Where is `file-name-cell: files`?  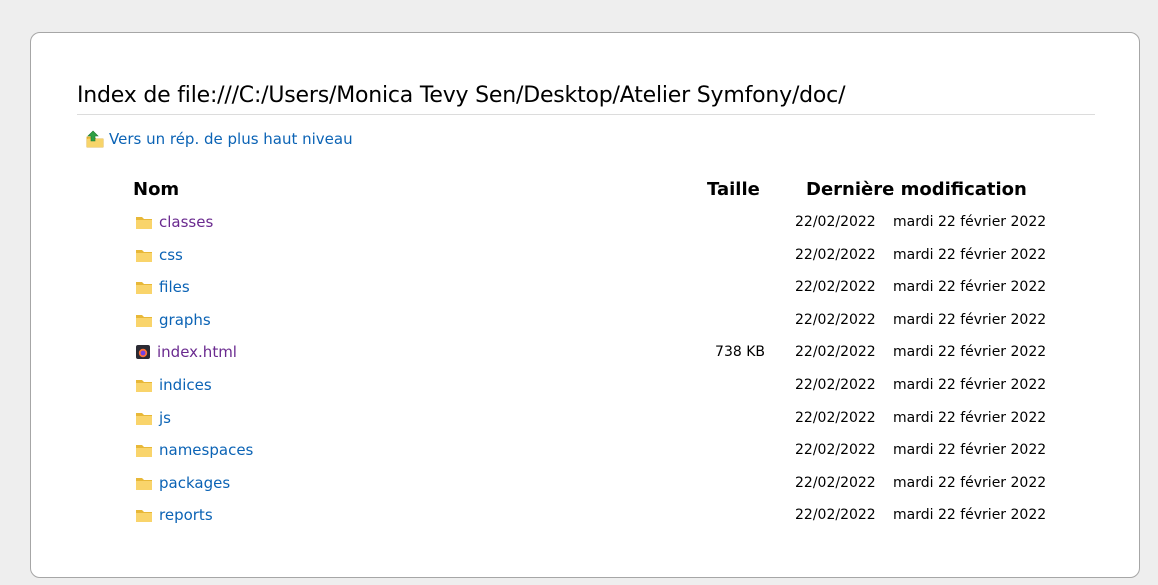 file-name-cell: files is located at coordinates (162, 287).